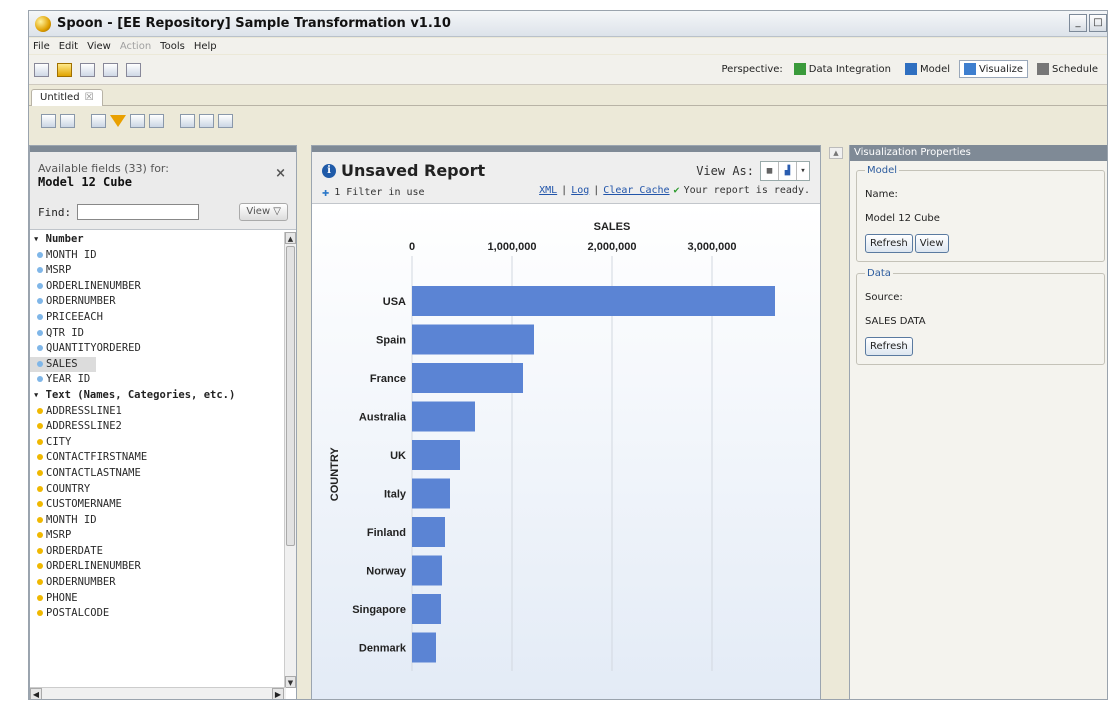  I want to click on tab-label: Untitled, so click(60, 97).